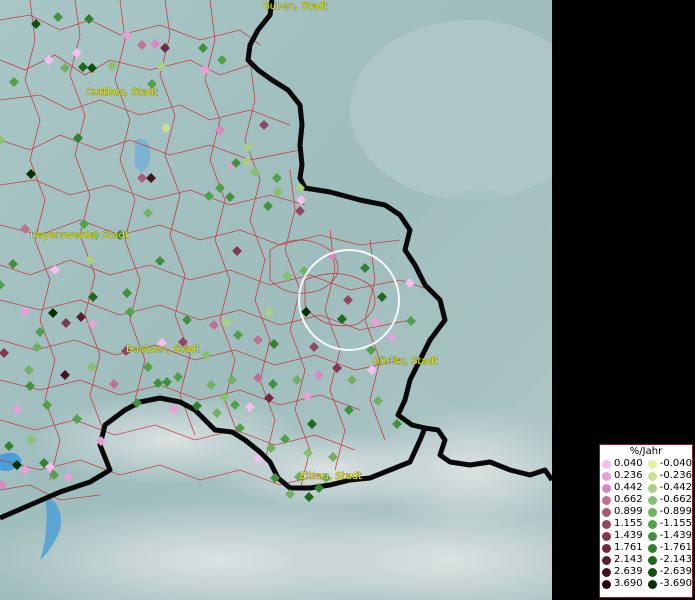  Describe the element at coordinates (646, 500) in the screenshot. I see `legend-row: 0.662 -0.662` at that location.